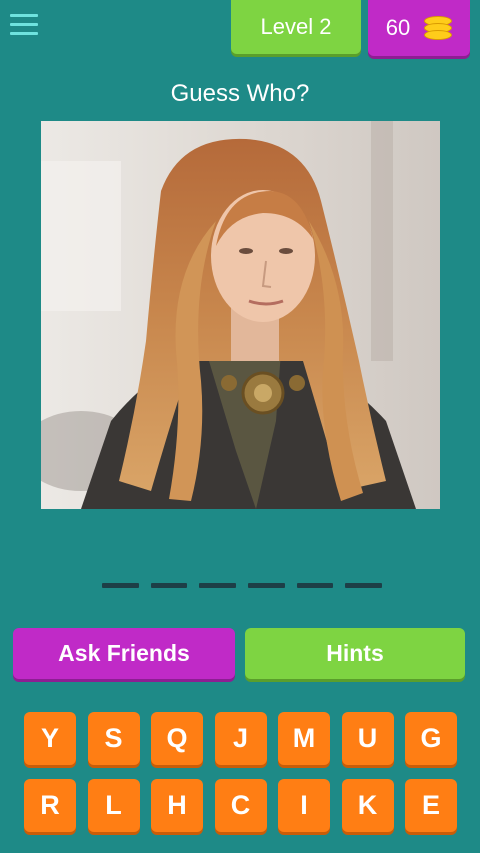 The image size is (480, 853). What do you see at coordinates (240, 805) in the screenshot?
I see `letter-key: C` at bounding box center [240, 805].